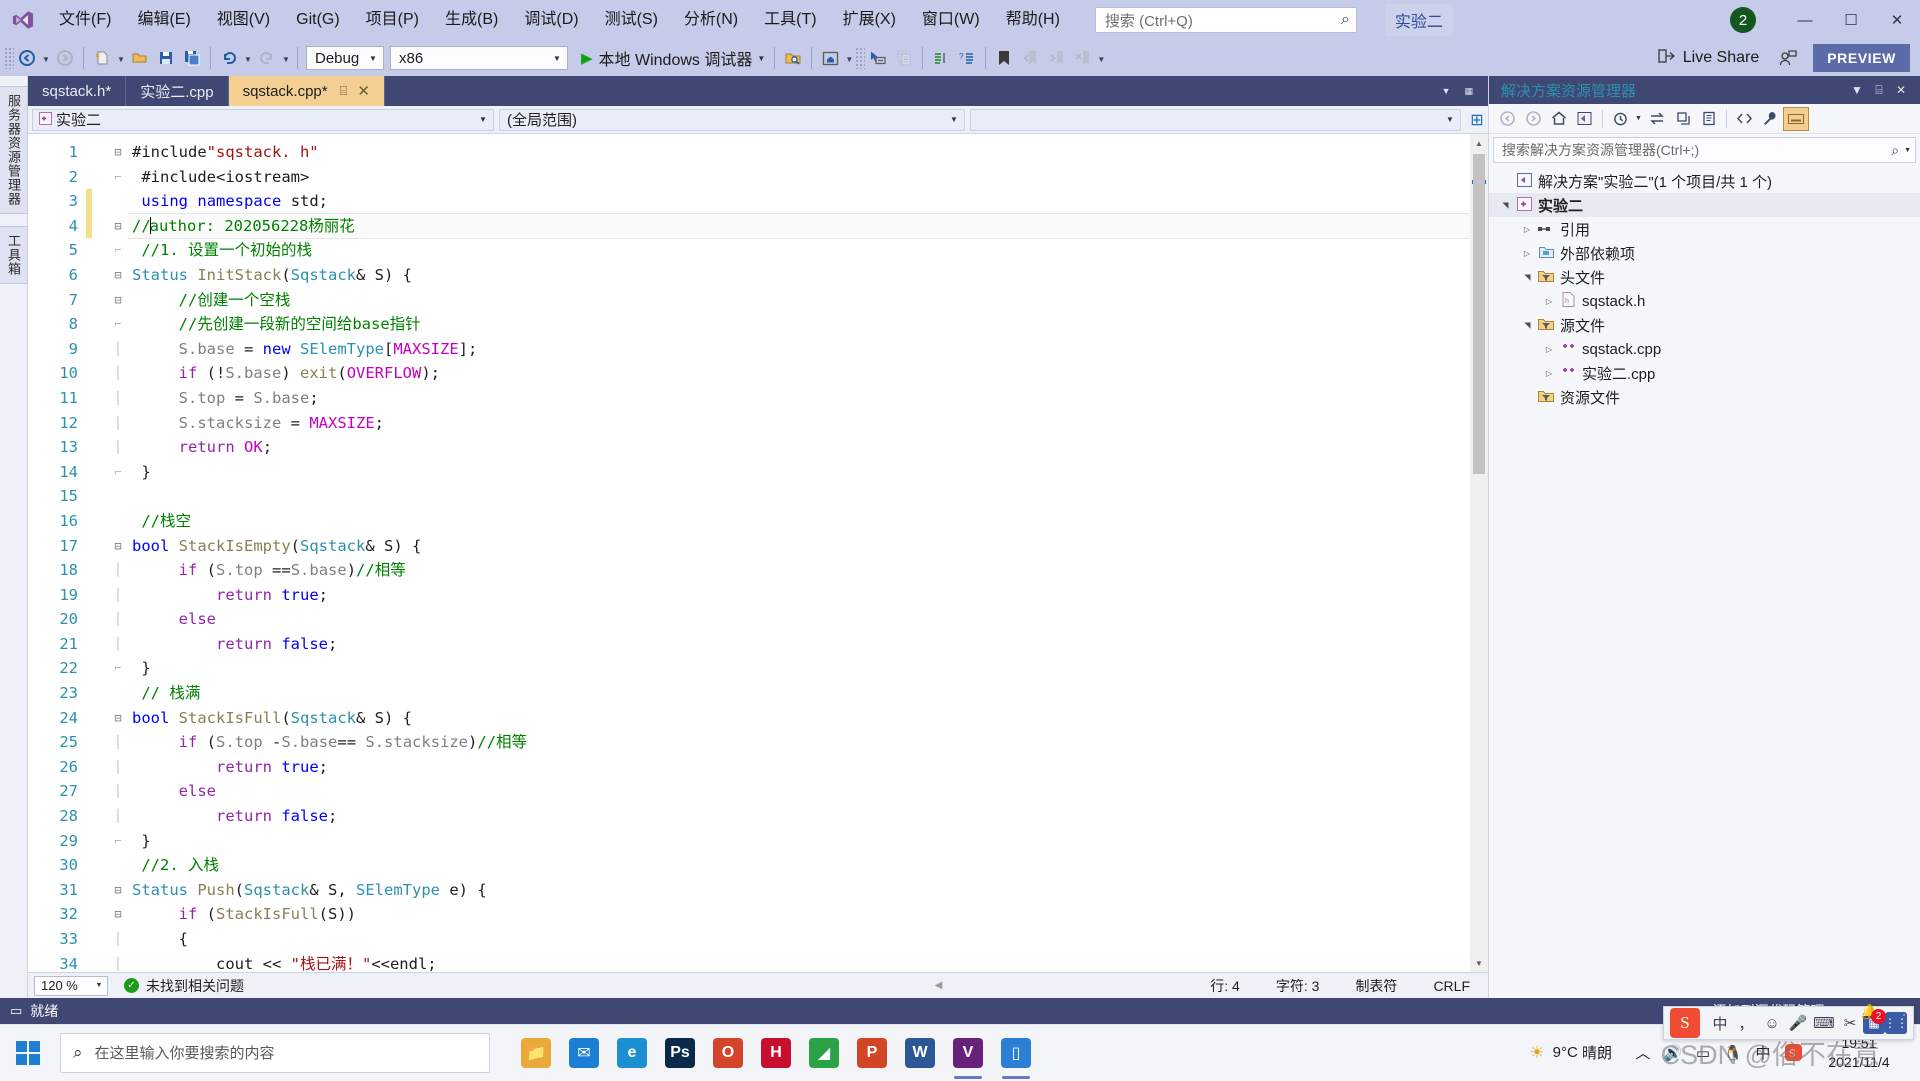  I want to click on sync-icon, so click(1657, 119).